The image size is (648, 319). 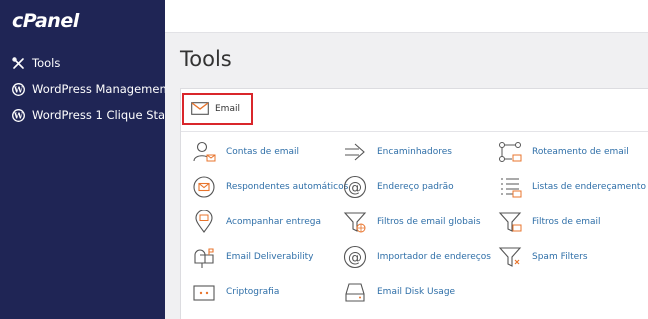 I want to click on tool-email-filters: Filtros de email, so click(x=549, y=222).